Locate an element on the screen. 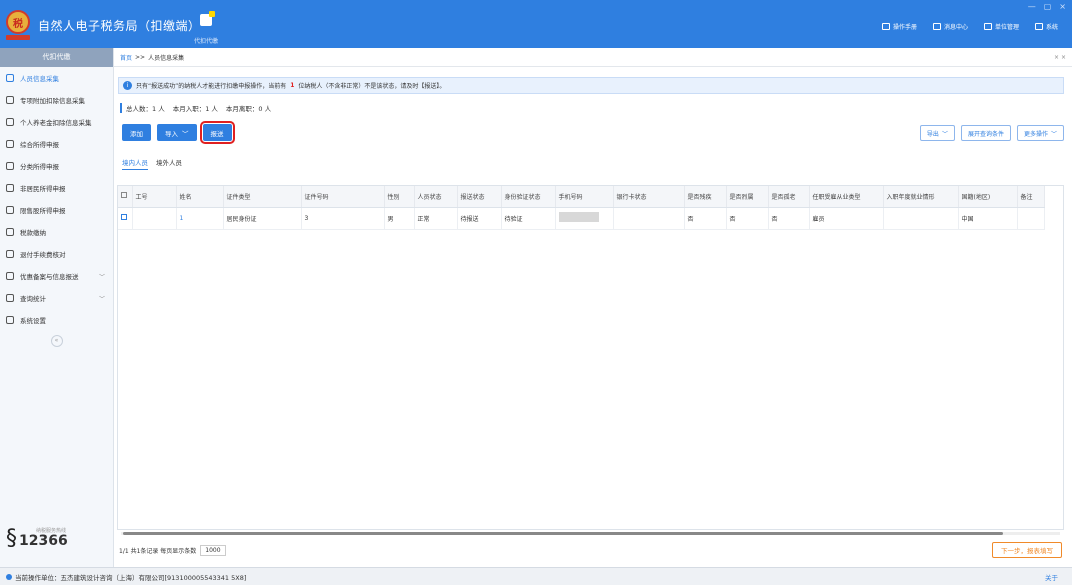 The image size is (1072, 585). company-manage-link: 单位管理 is located at coordinates (1001, 26).